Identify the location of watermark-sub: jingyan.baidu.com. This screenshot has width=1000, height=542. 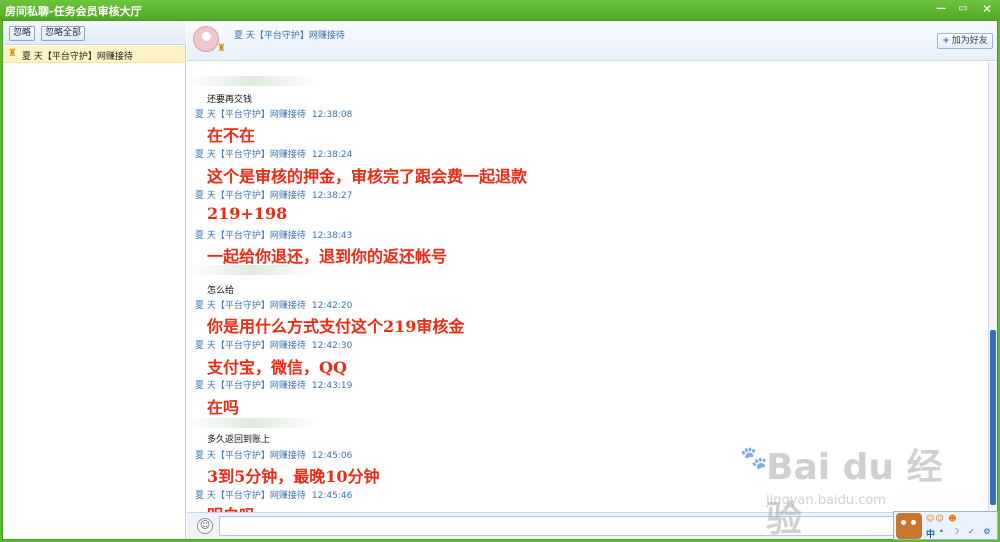
(826, 500).